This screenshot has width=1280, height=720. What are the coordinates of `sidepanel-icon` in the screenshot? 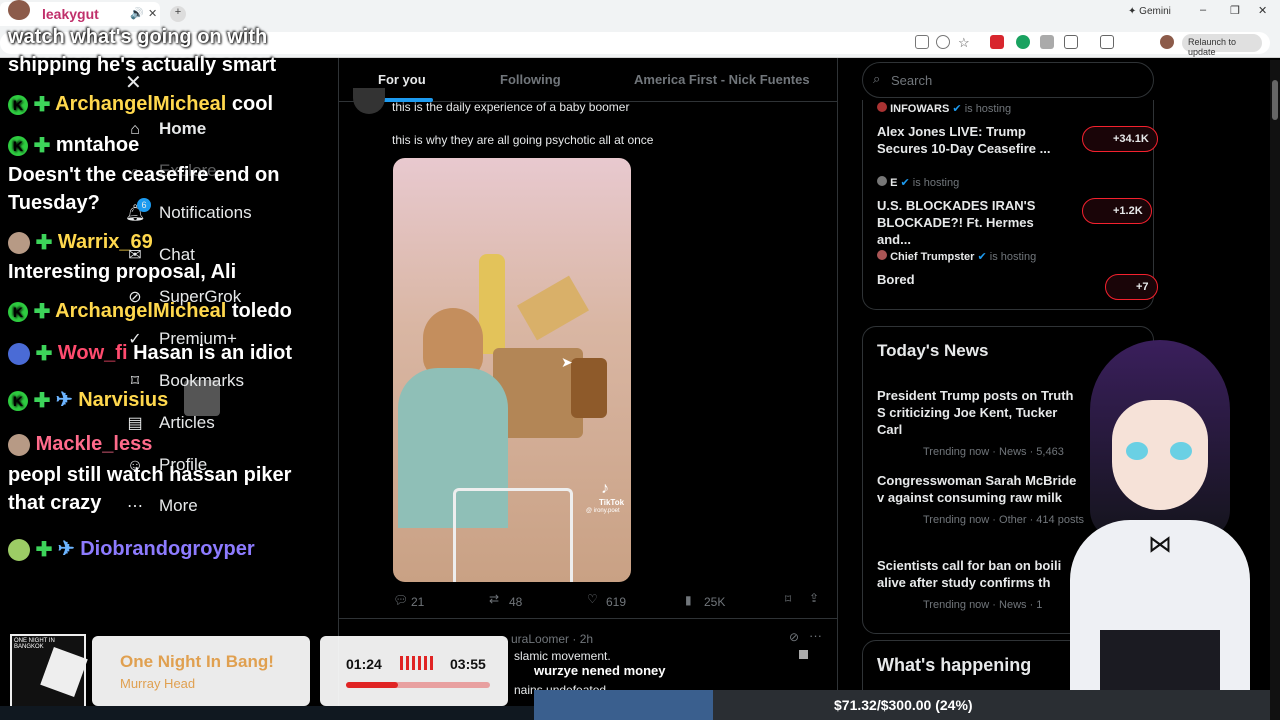 It's located at (1107, 42).